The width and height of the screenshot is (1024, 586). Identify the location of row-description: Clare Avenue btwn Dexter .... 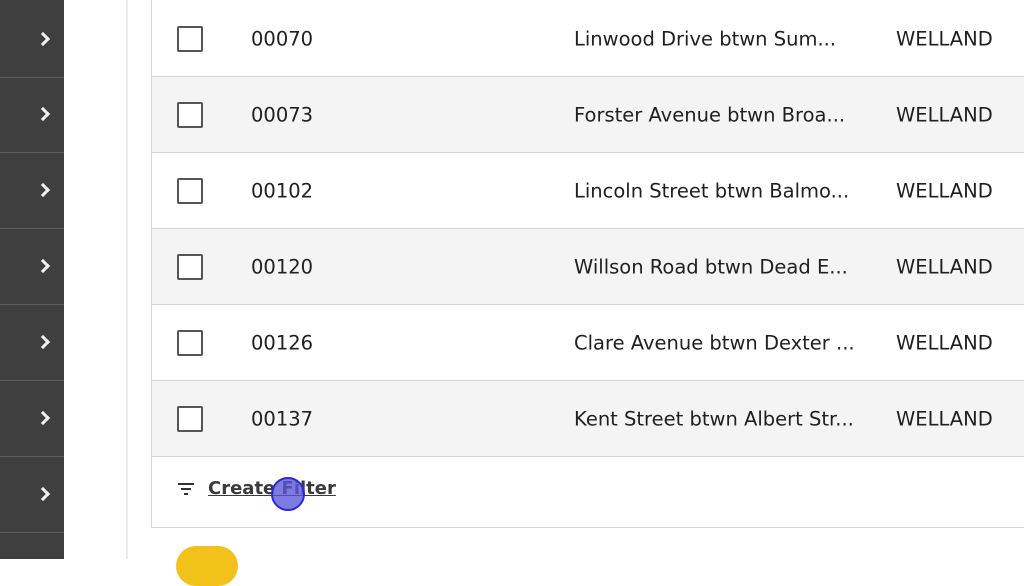
(714, 342).